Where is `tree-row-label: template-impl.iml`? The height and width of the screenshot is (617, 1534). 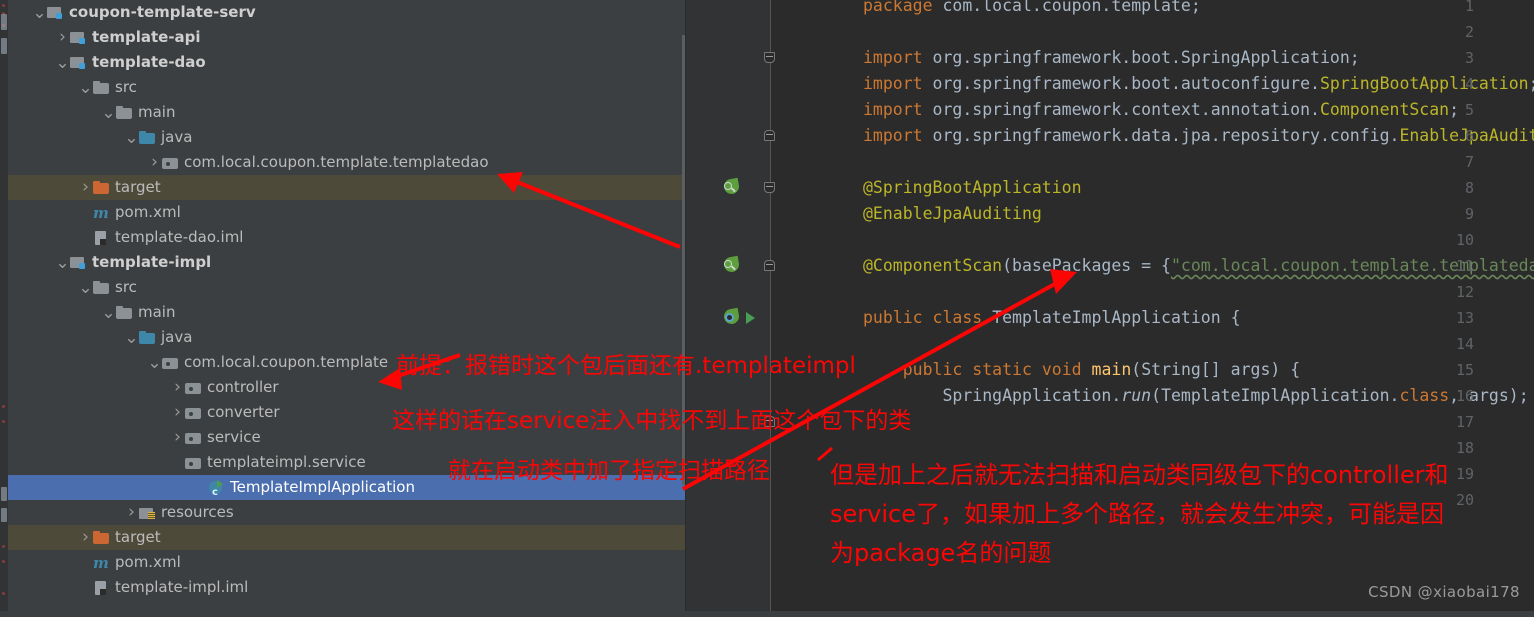
tree-row-label: template-impl.iml is located at coordinates (182, 587).